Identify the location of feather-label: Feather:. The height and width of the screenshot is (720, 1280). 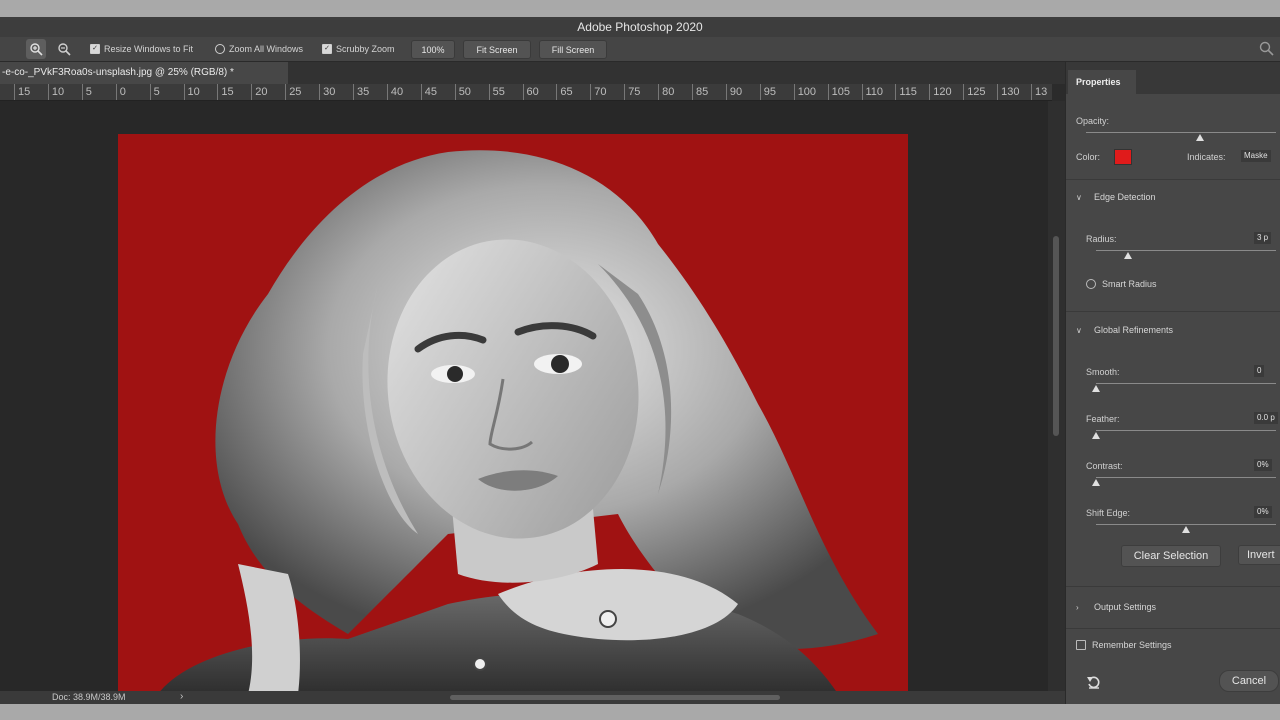
(1103, 419).